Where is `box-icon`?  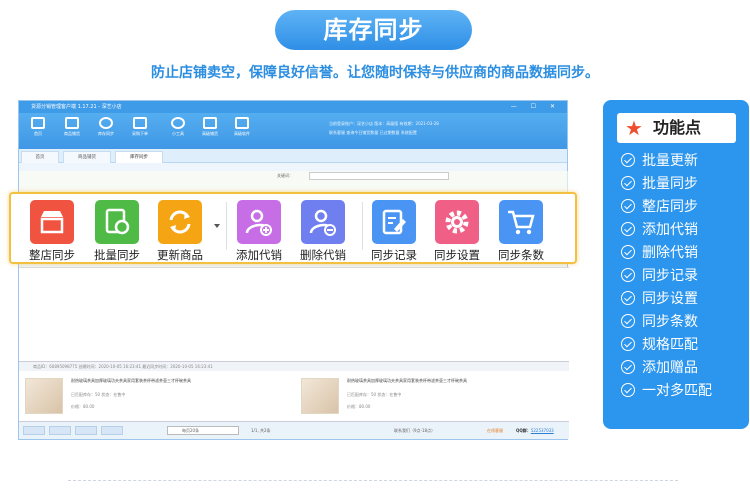 box-icon is located at coordinates (210, 123).